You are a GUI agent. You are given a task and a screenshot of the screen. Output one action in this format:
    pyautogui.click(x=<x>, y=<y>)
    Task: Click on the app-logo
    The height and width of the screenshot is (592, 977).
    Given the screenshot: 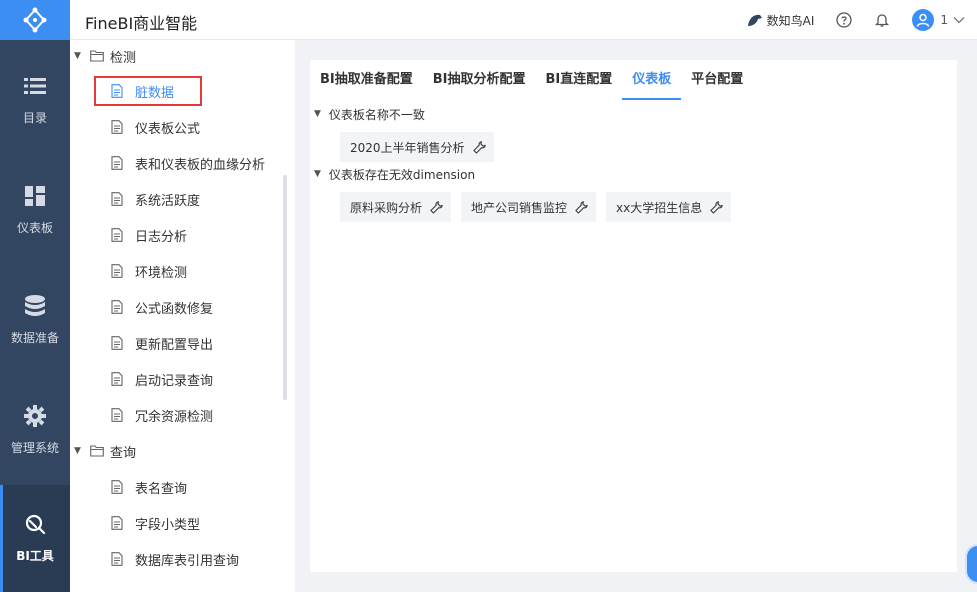 What is the action you would take?
    pyautogui.click(x=35, y=20)
    